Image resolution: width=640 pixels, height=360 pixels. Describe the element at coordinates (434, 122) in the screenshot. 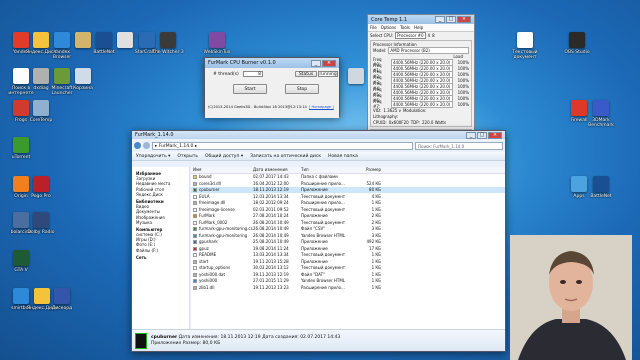

I see `tdp-value: 220.0 Watts` at that location.